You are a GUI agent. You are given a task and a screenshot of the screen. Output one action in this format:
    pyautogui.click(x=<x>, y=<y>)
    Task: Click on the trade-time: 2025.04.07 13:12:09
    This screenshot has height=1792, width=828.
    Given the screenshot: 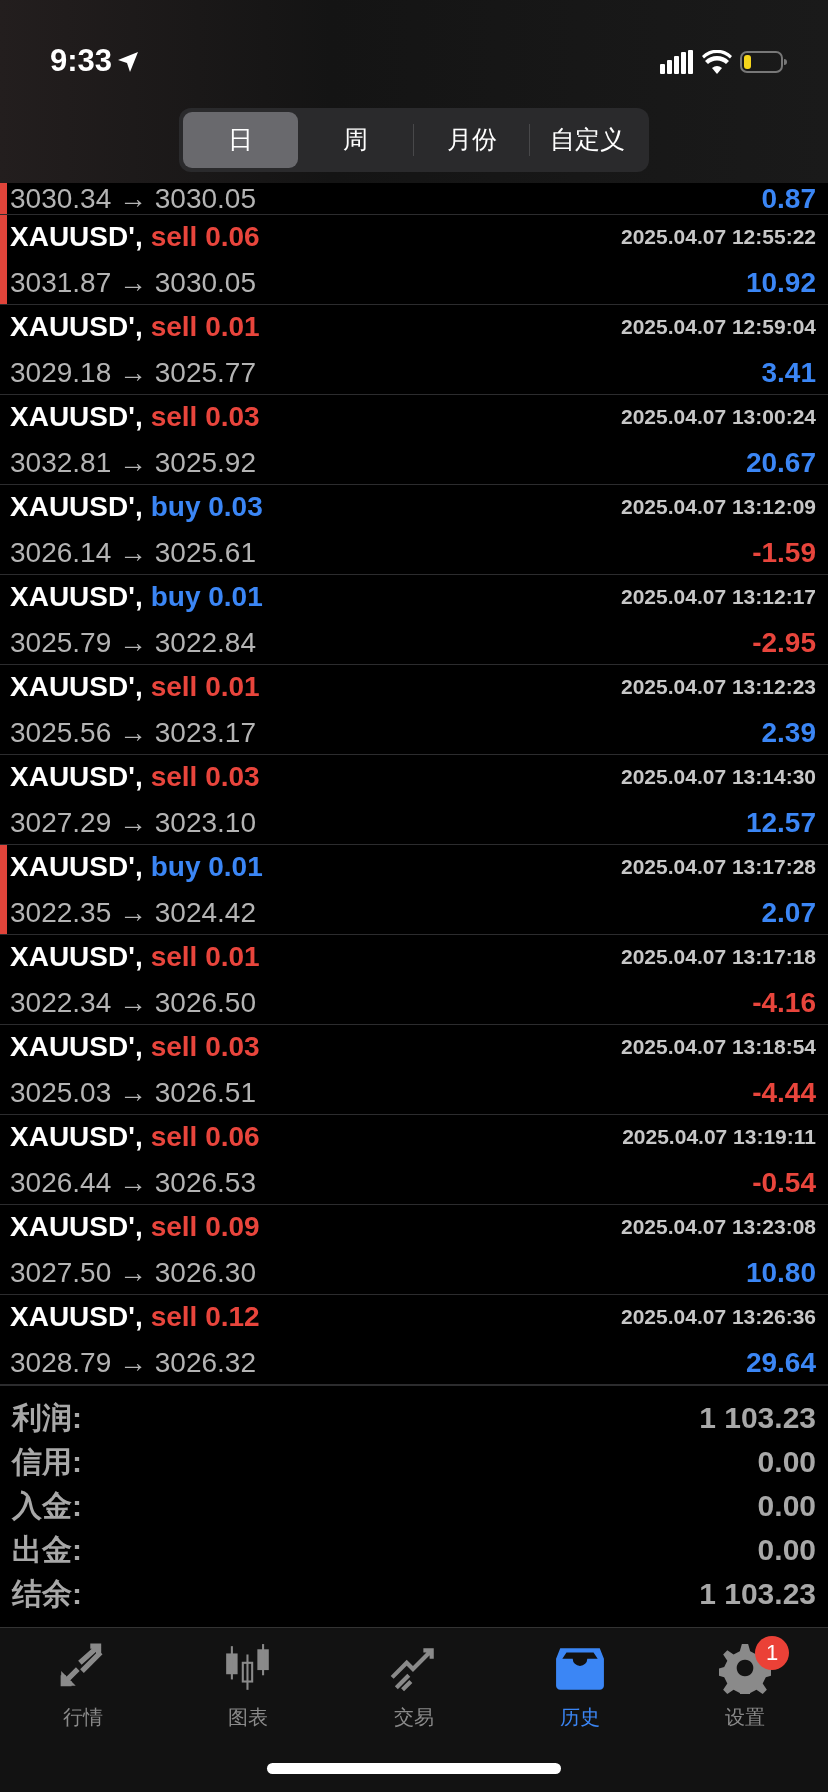 What is the action you would take?
    pyautogui.click(x=718, y=506)
    